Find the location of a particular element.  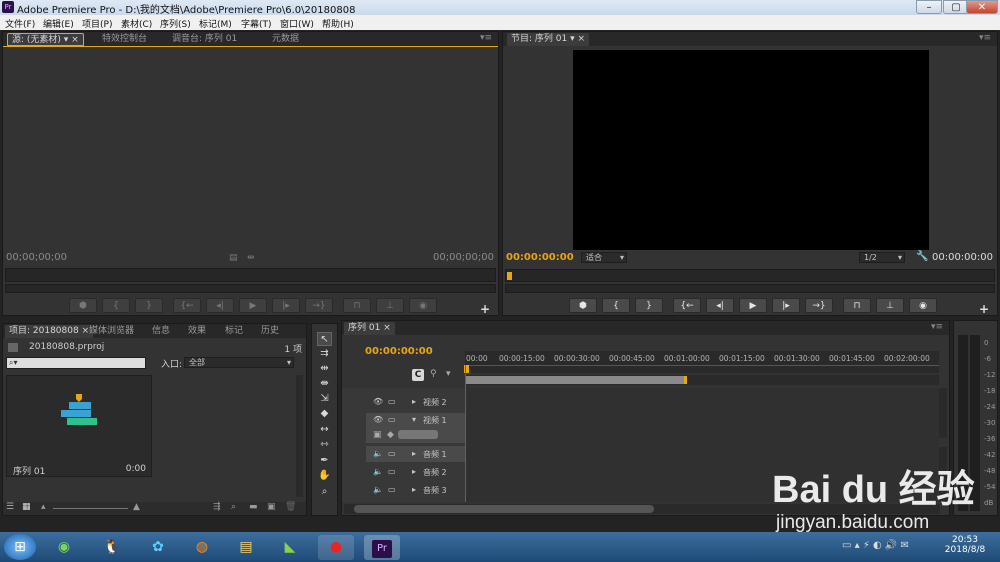

source-time-ruler is located at coordinates (250, 275).